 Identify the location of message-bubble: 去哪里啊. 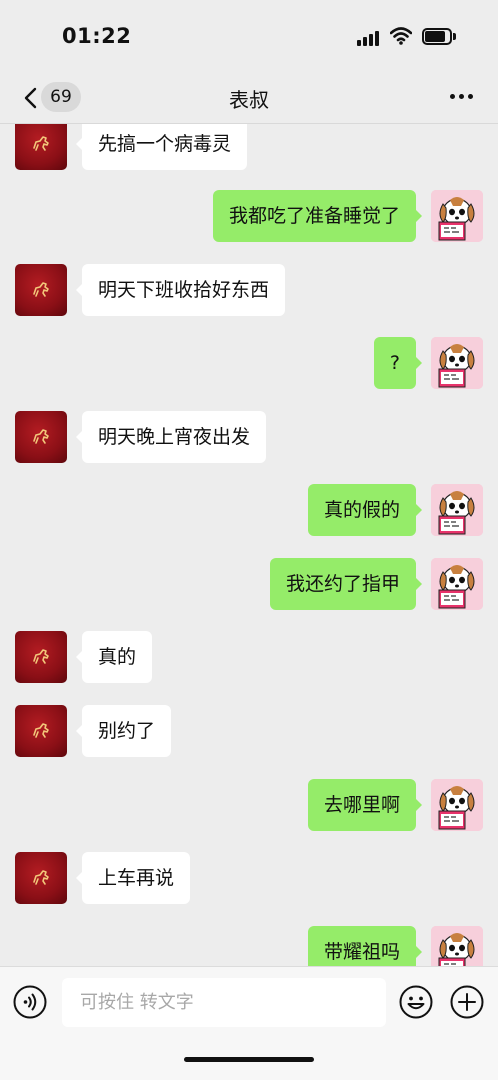
(365, 805).